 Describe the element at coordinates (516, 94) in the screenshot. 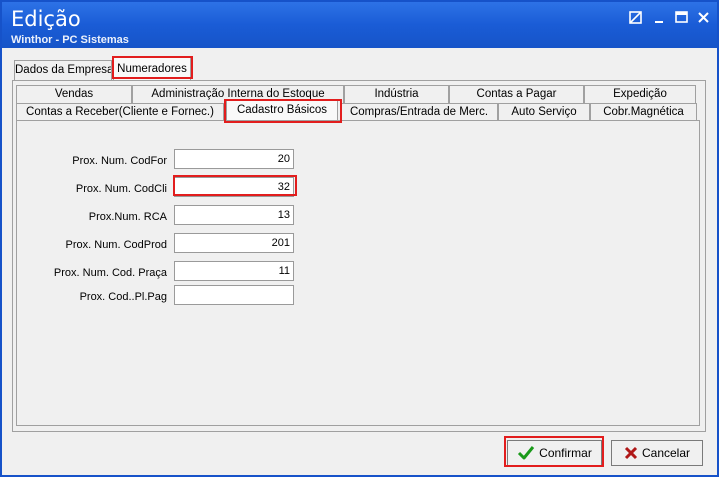

I see `tab-contas-a-pagar: Contas a Pagar` at that location.